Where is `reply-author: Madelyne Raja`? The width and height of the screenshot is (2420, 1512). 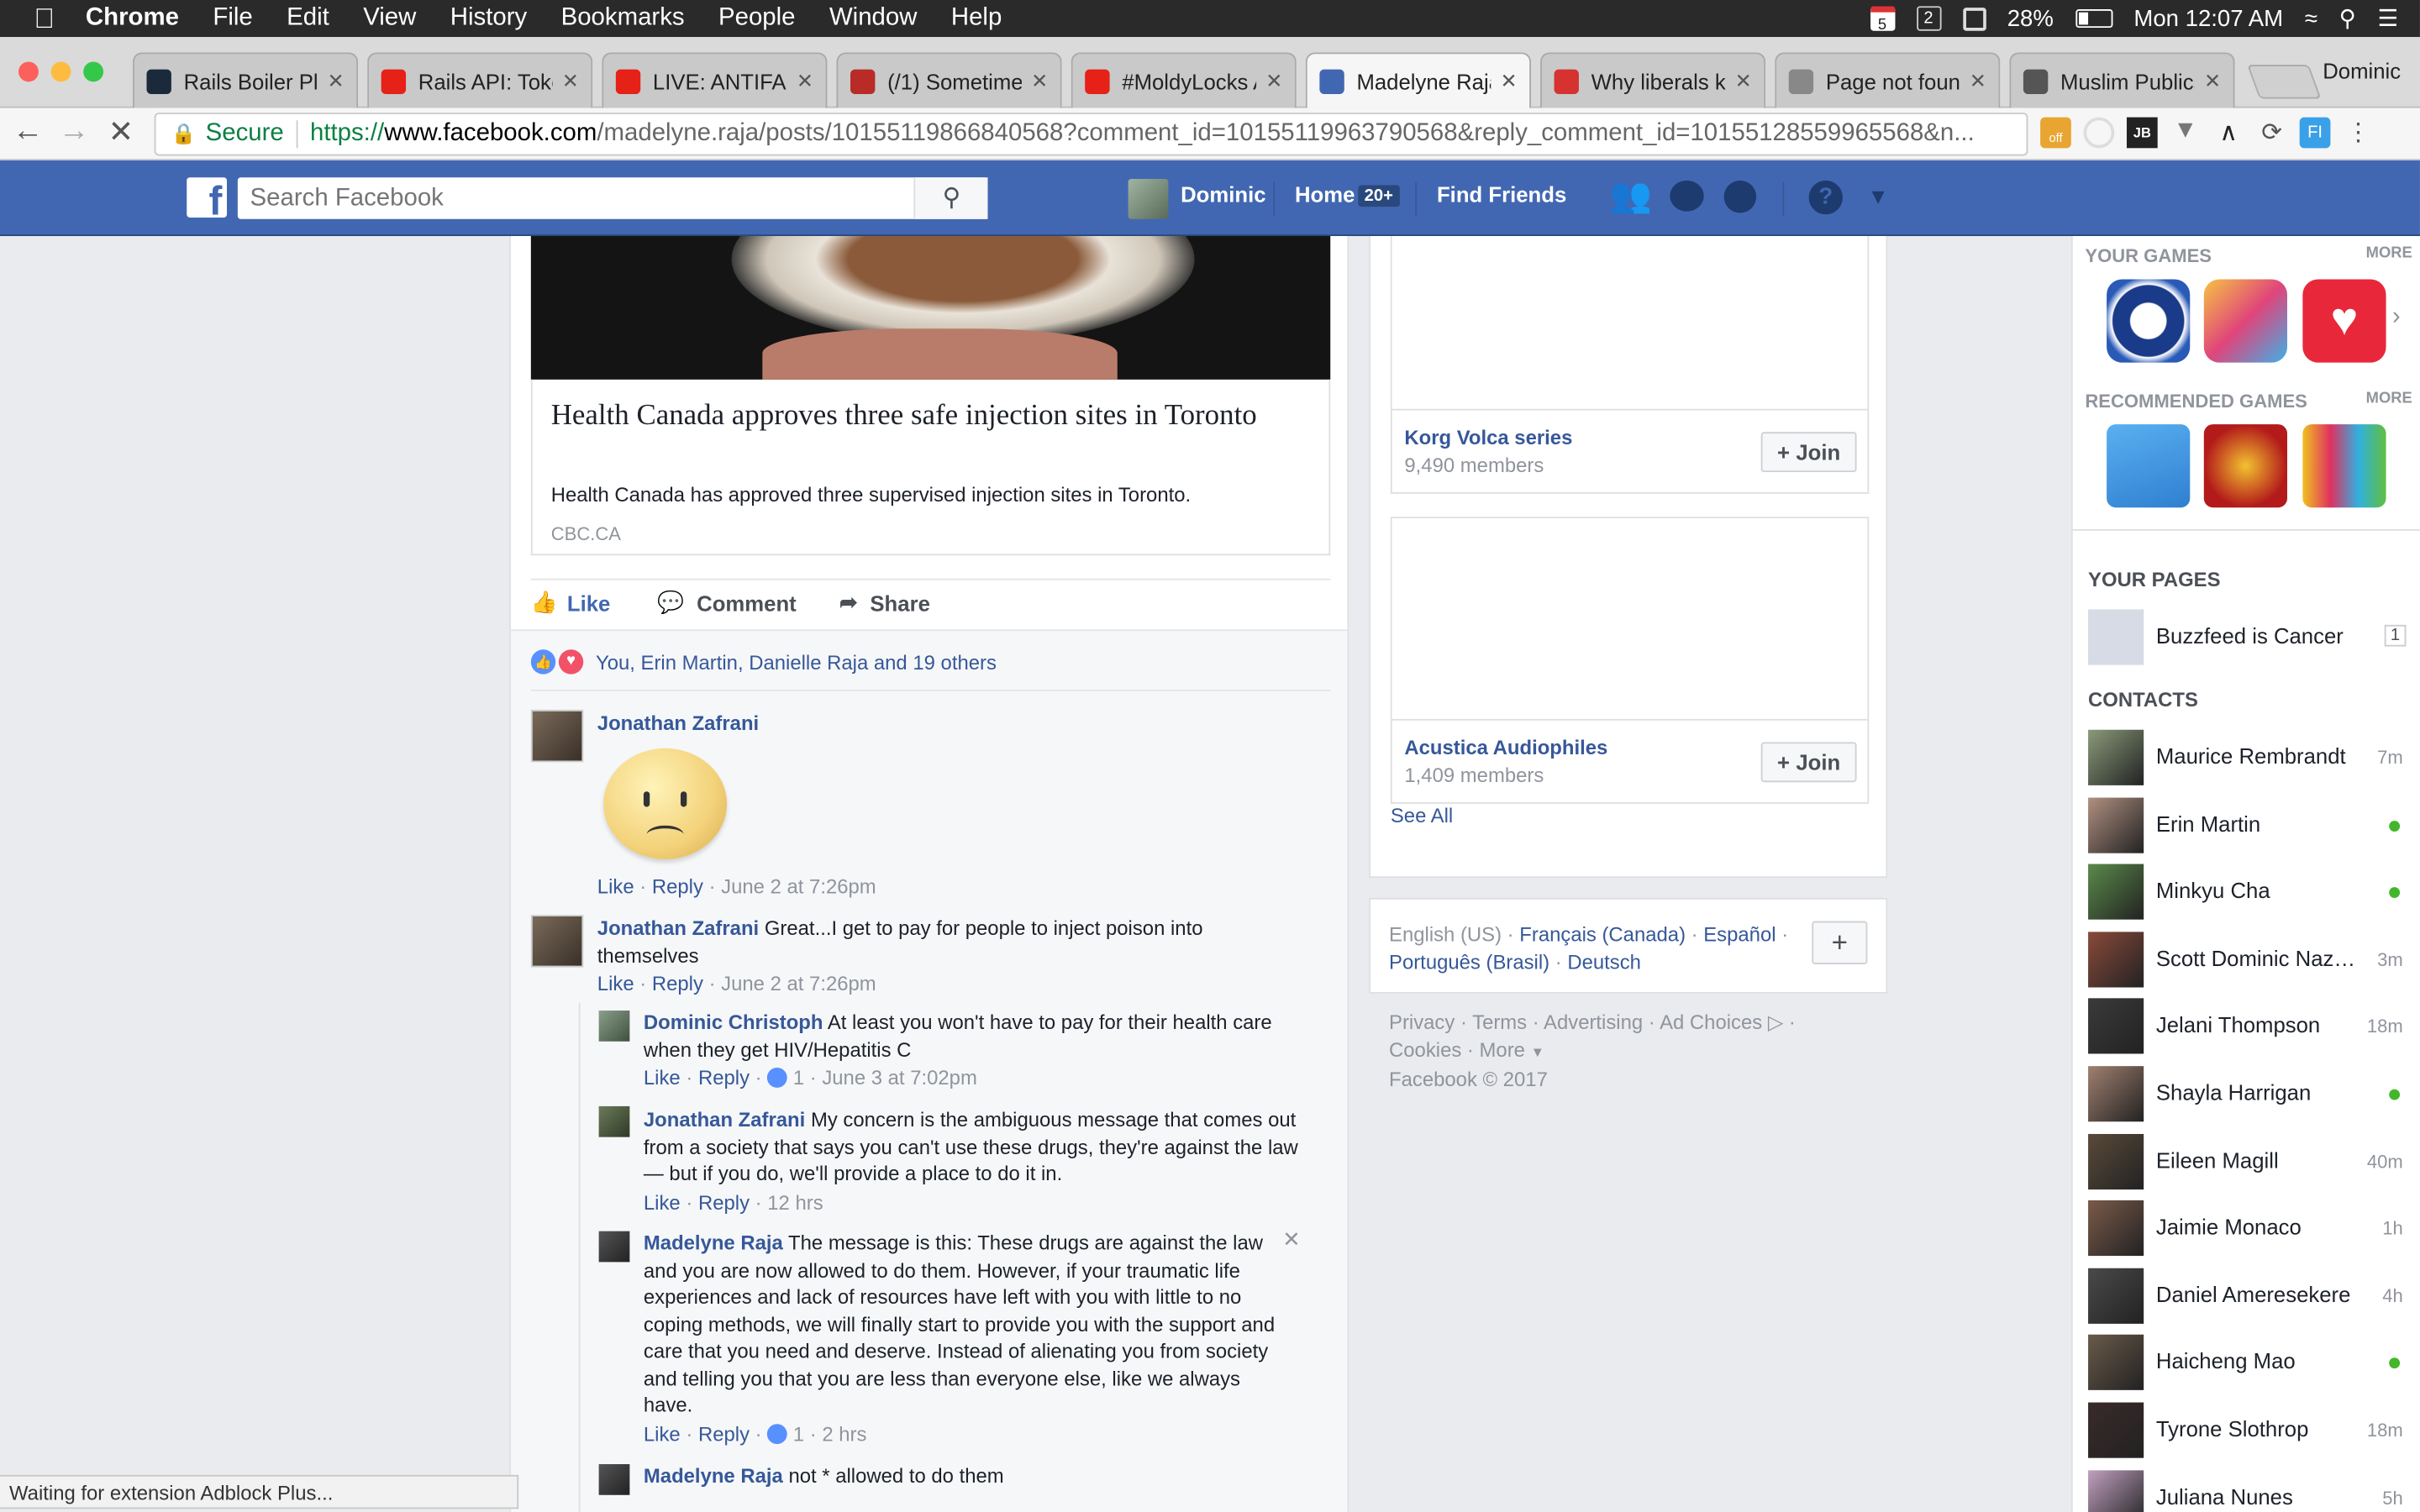 reply-author: Madelyne Raja is located at coordinates (713, 1243).